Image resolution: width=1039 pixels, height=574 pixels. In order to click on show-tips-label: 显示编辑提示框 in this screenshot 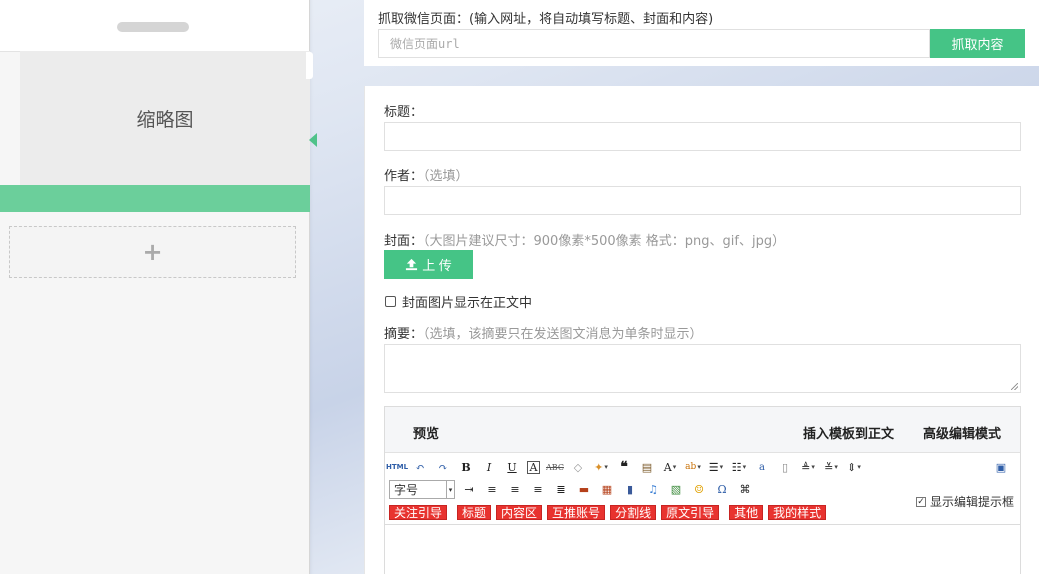, I will do `click(971, 502)`.